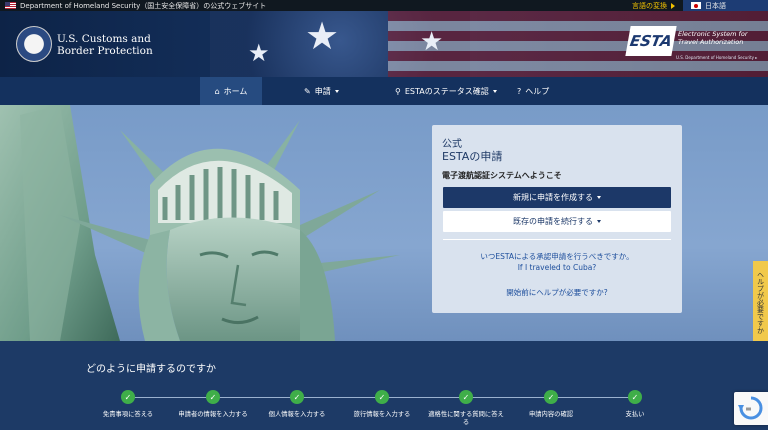 This screenshot has width=768, height=430. I want to click on recaptcha-badge, so click(751, 408).